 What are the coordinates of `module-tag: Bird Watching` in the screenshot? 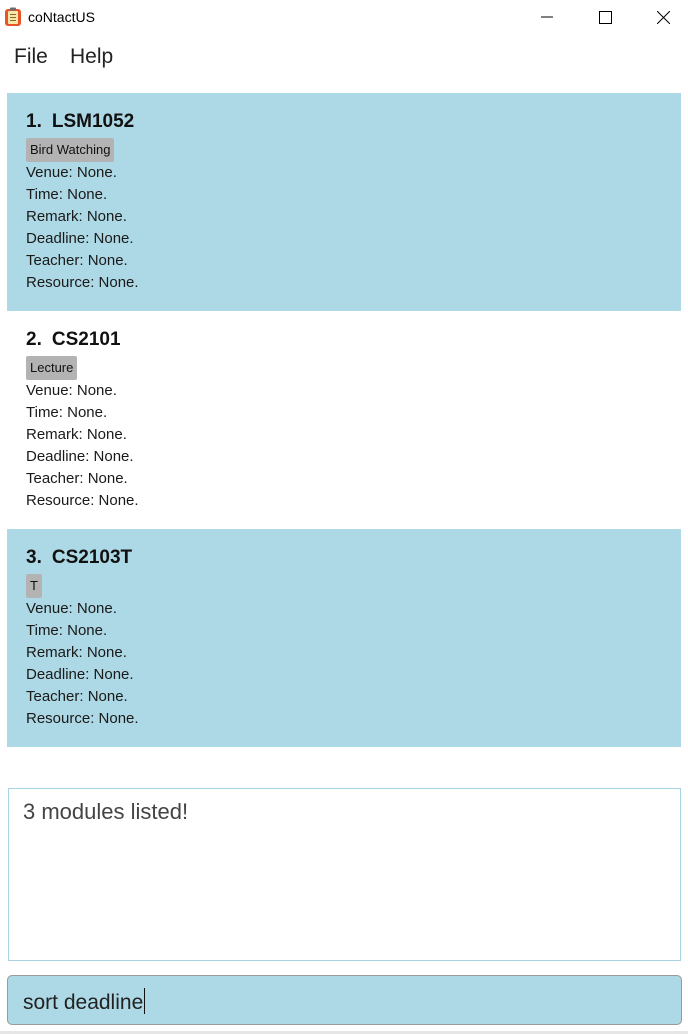 It's located at (70, 150).